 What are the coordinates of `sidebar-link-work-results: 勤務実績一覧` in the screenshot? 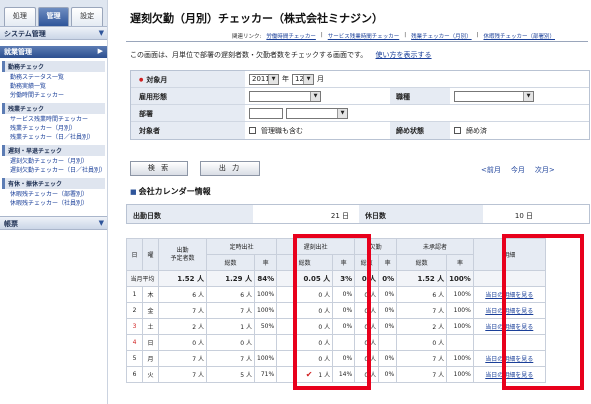 It's located at (53, 86).